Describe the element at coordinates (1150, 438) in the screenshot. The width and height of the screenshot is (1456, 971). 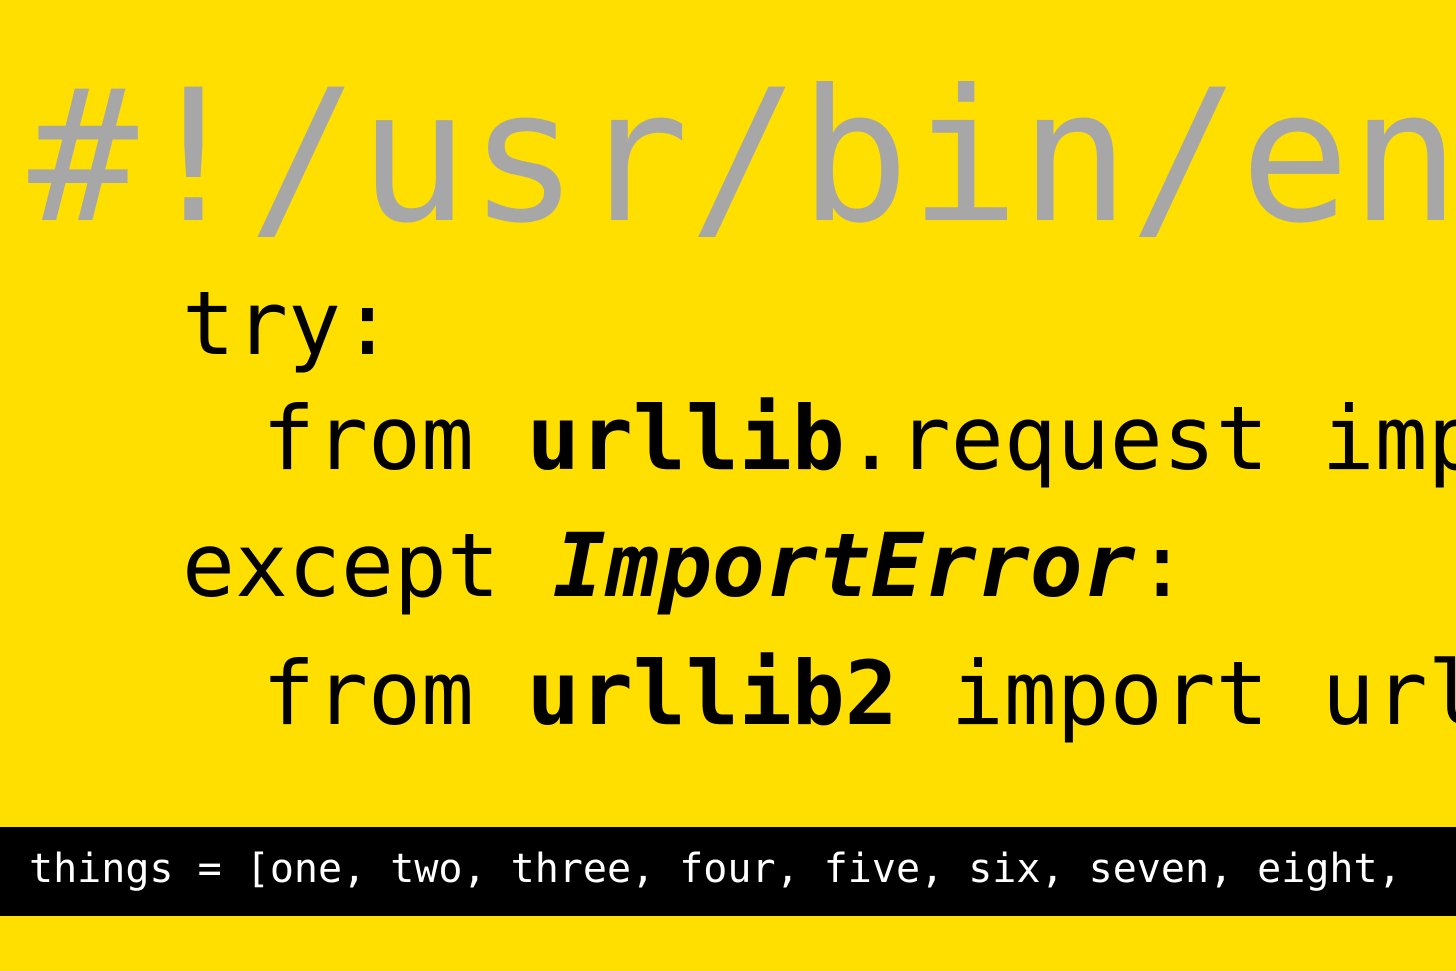
I see `import-clause: .request impo` at that location.